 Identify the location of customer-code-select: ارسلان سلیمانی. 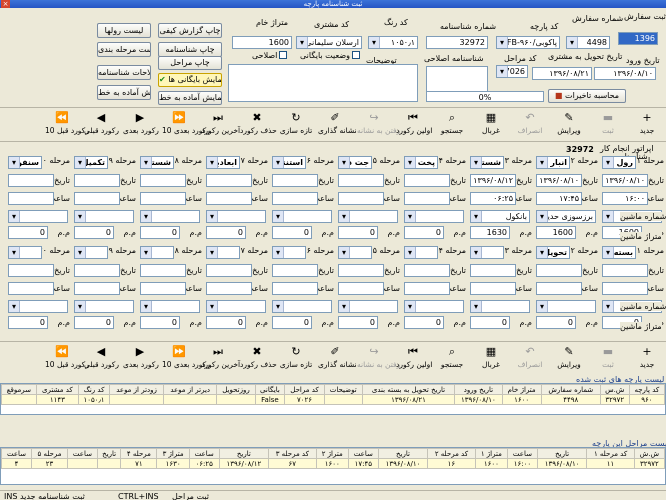
(329, 42).